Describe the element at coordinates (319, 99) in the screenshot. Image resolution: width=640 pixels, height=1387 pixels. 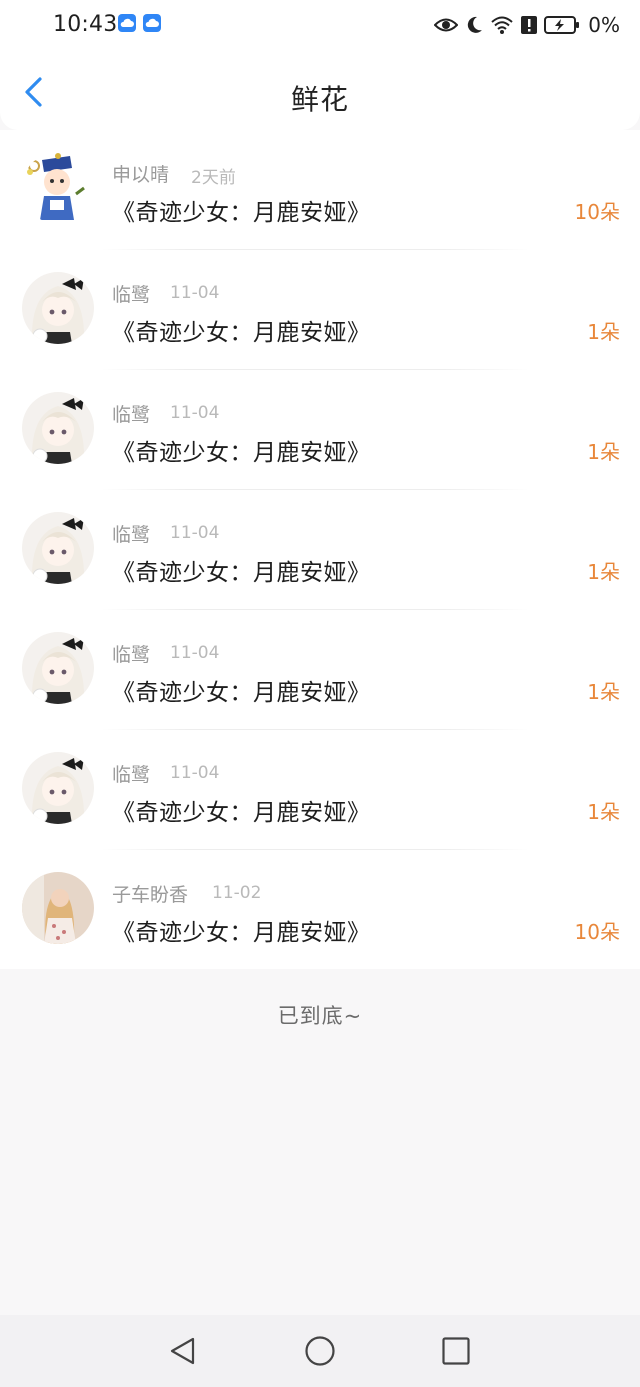
I see `page-title: 鲜花` at that location.